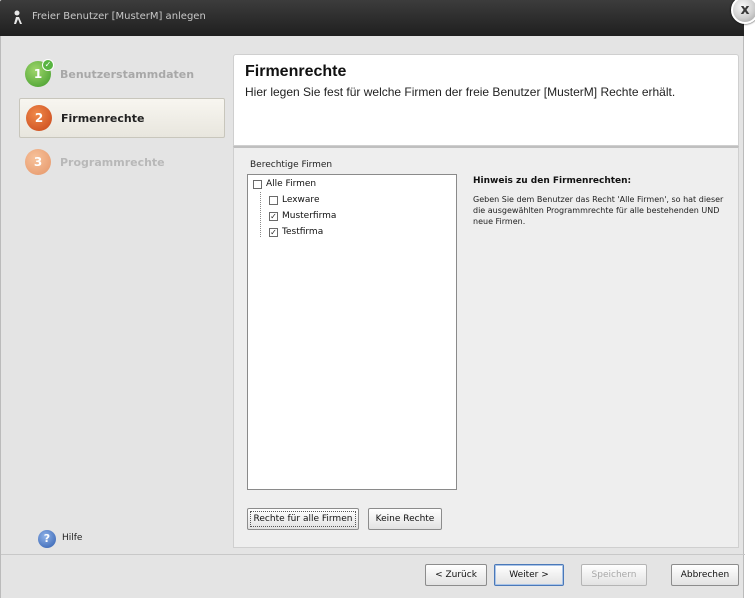 The height and width of the screenshot is (598, 755). I want to click on step-programmrechte: 3 Programmrechte, so click(122, 162).